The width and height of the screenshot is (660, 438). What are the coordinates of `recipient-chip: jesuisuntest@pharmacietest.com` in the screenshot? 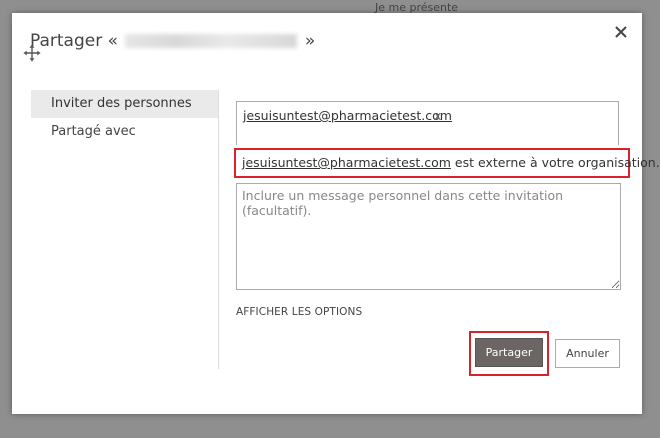 It's located at (347, 115).